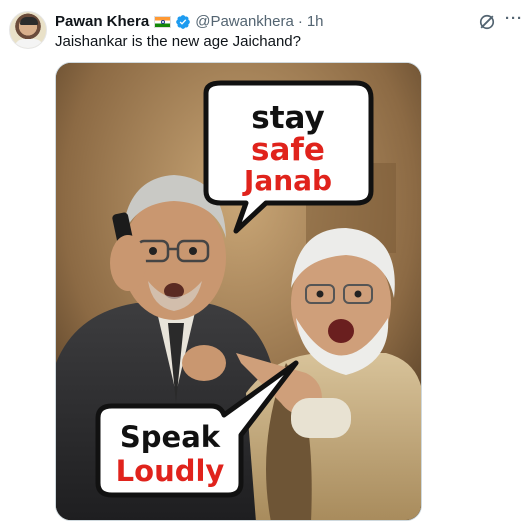 Image resolution: width=531 pixels, height=525 pixels. Describe the element at coordinates (170, 471) in the screenshot. I see `bubble-bottom-line2: Loudly` at that location.